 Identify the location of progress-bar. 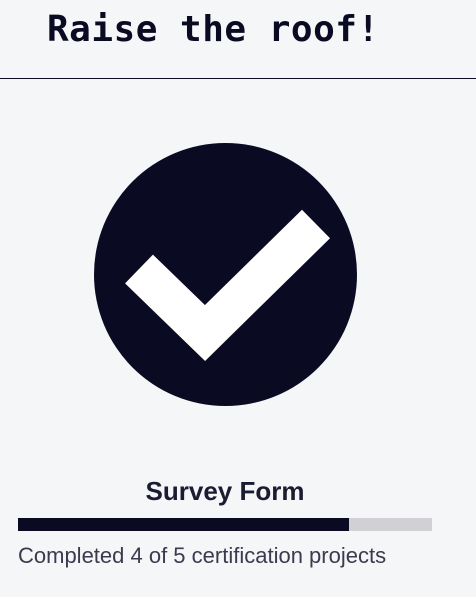
(225, 524).